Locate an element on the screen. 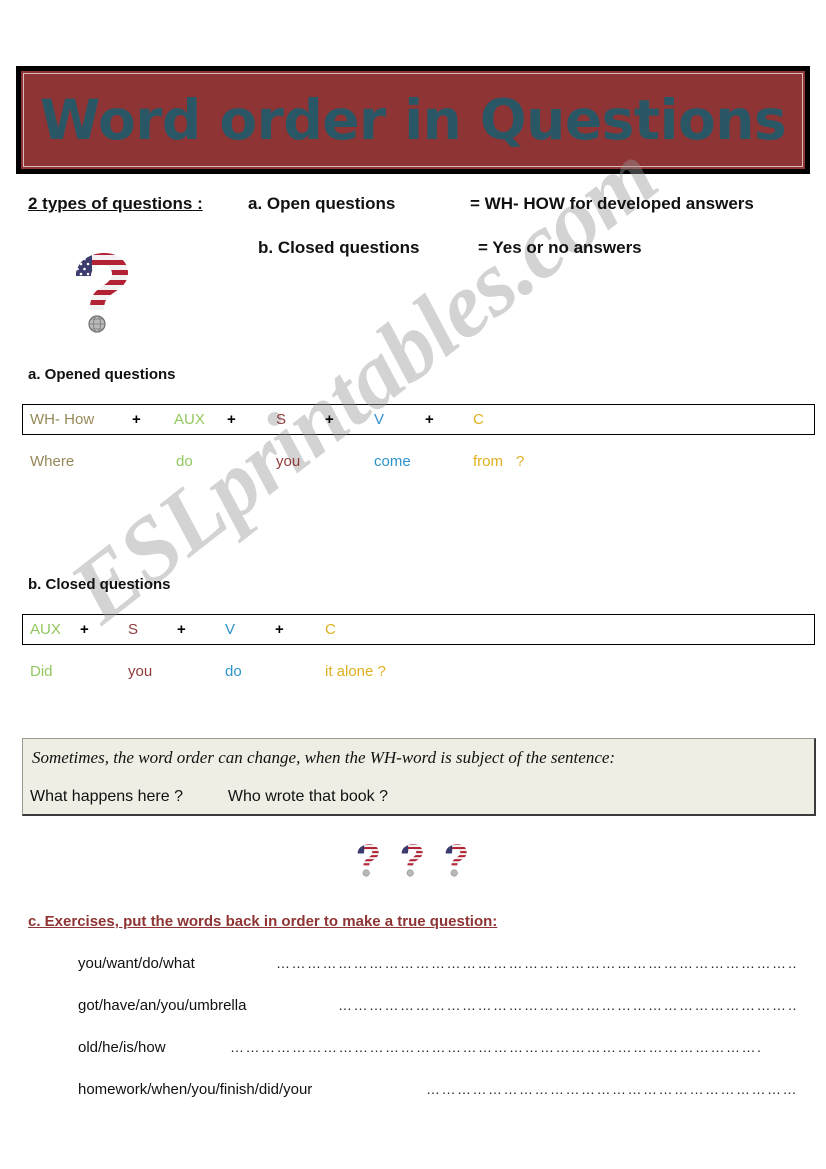  title-banner: Word order in Questions is located at coordinates (413, 120).